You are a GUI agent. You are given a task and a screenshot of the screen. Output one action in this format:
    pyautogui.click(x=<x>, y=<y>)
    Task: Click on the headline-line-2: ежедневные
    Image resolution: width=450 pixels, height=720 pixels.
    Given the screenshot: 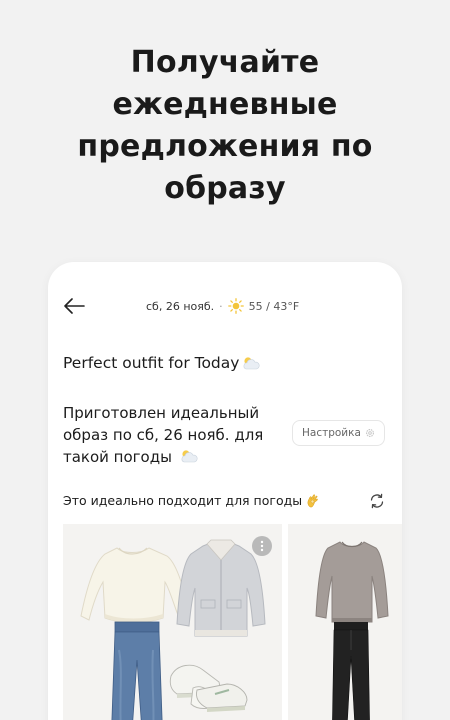 What is the action you would take?
    pyautogui.click(x=225, y=104)
    